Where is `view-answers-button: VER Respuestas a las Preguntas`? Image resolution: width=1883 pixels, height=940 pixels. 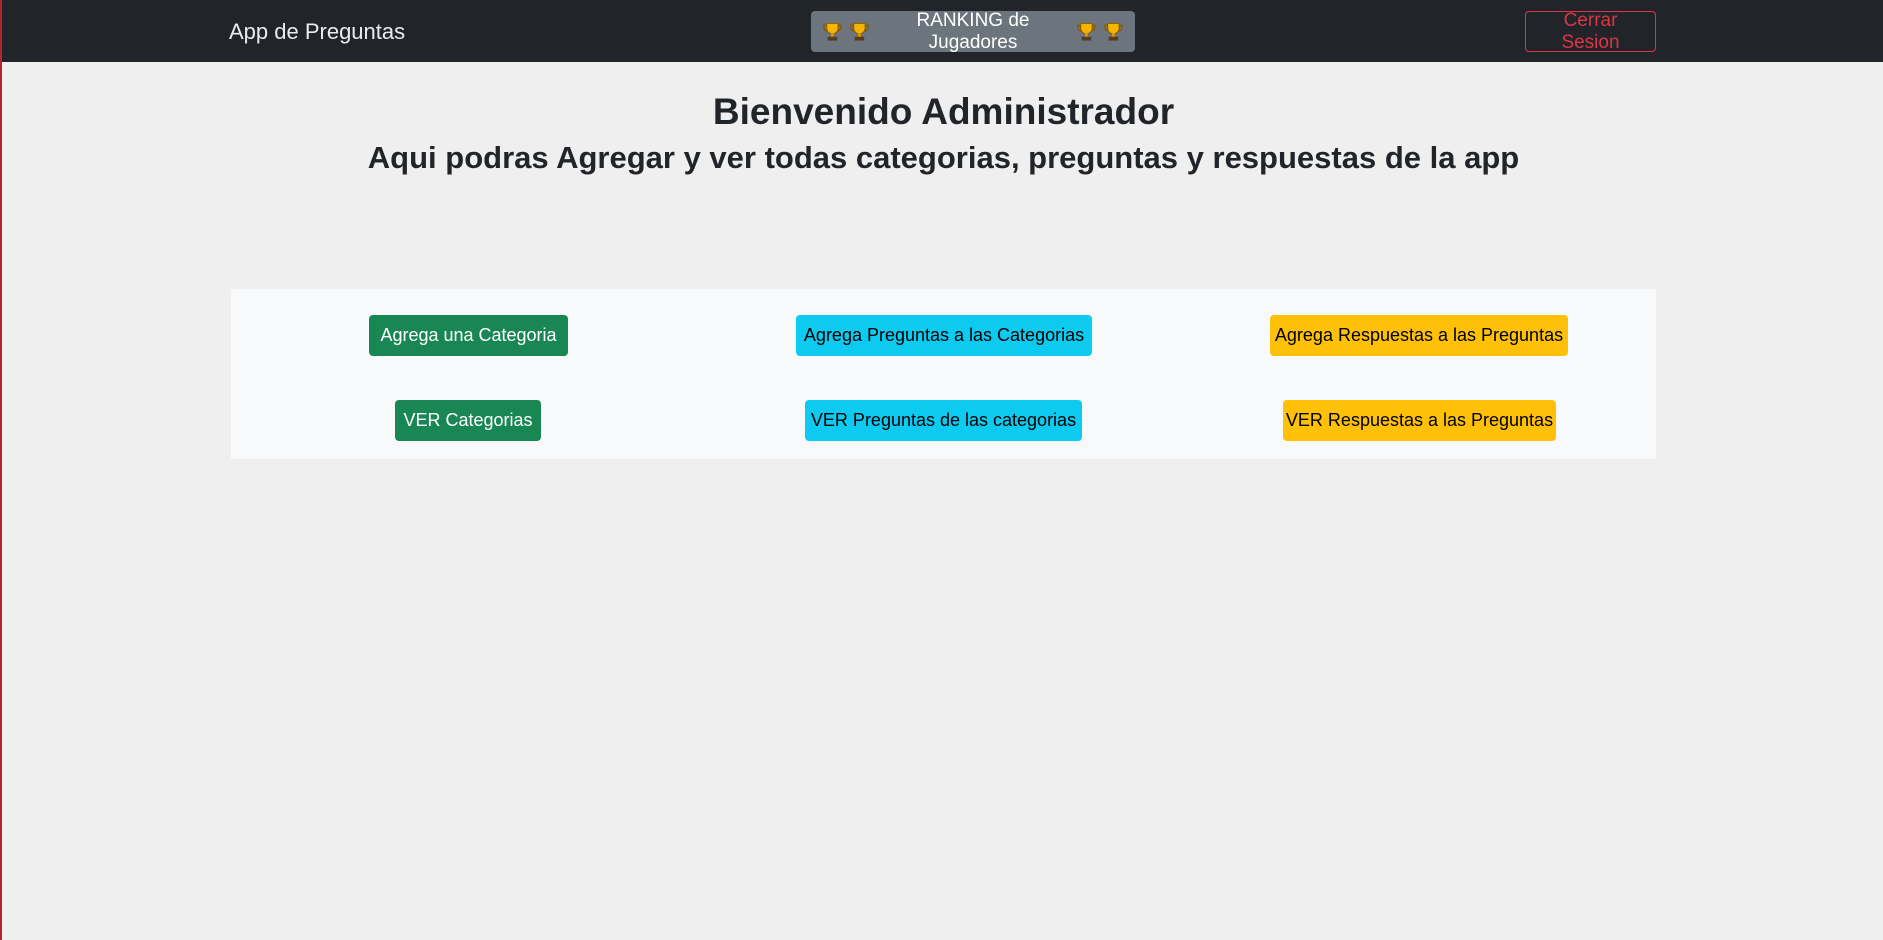 view-answers-button: VER Respuestas a las Preguntas is located at coordinates (1419, 420).